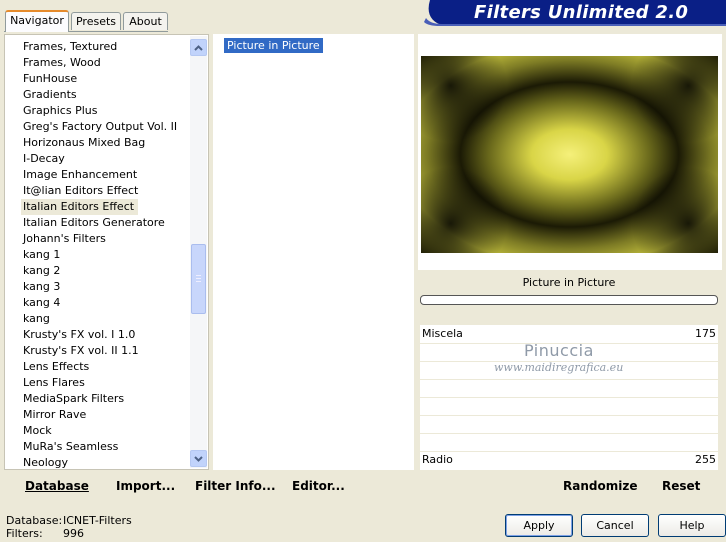 This screenshot has width=726, height=542. I want to click on category-item: Frames, Wood, so click(62, 63).